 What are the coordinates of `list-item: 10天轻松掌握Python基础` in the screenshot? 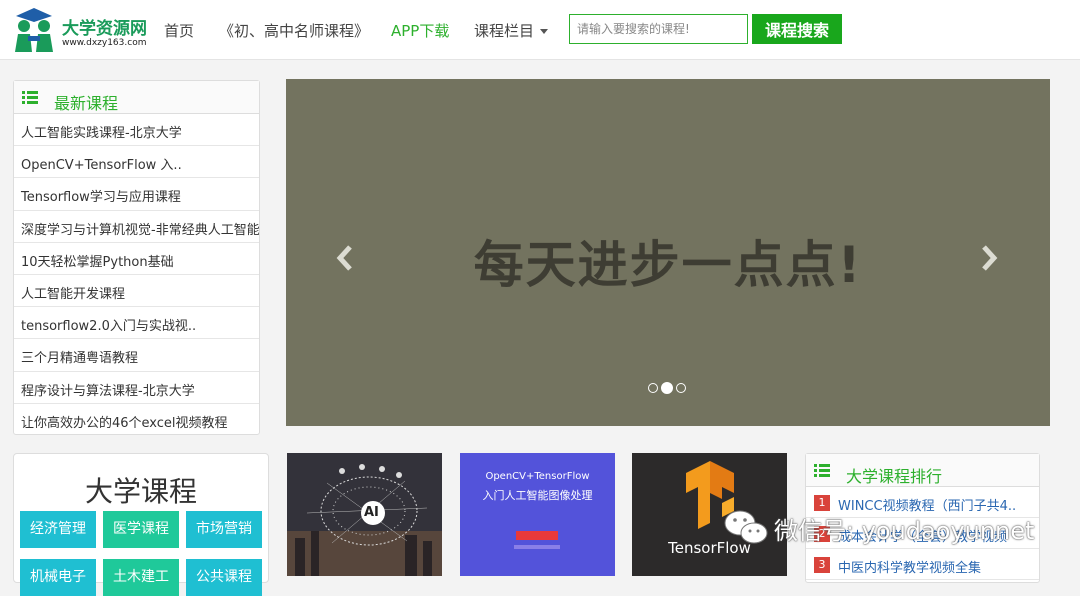 It's located at (136, 259).